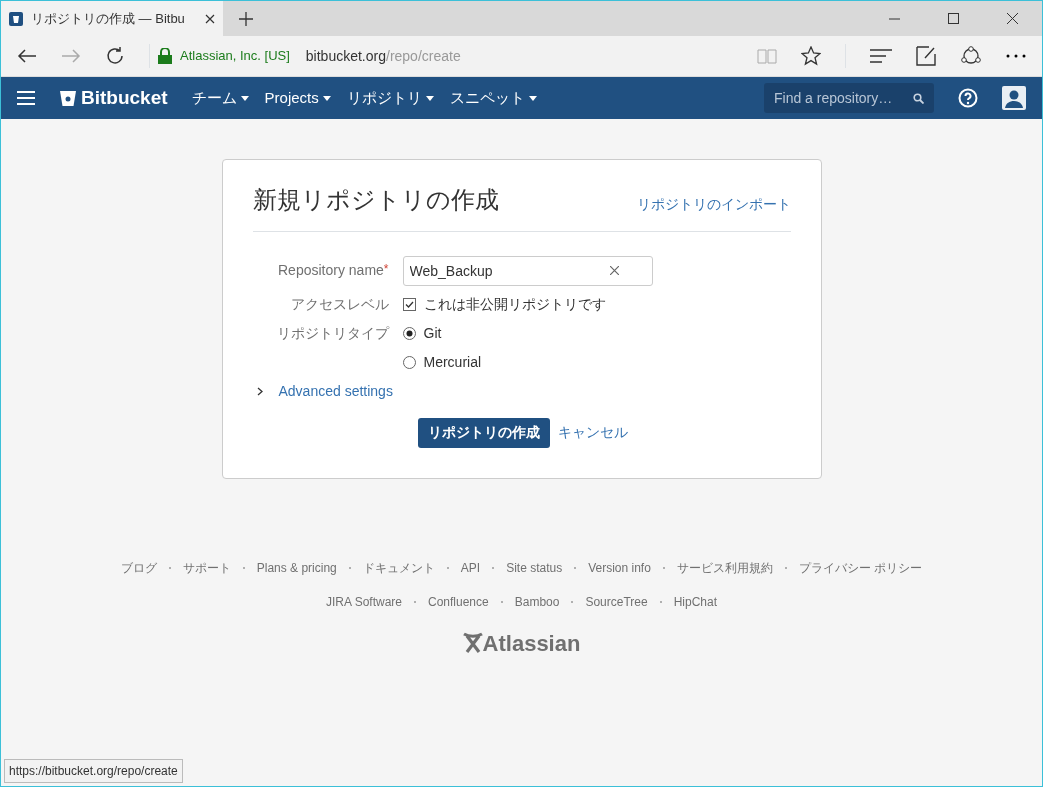  Describe the element at coordinates (93, 771) in the screenshot. I see `status-url: https://bitbucket.org/repo/create` at that location.